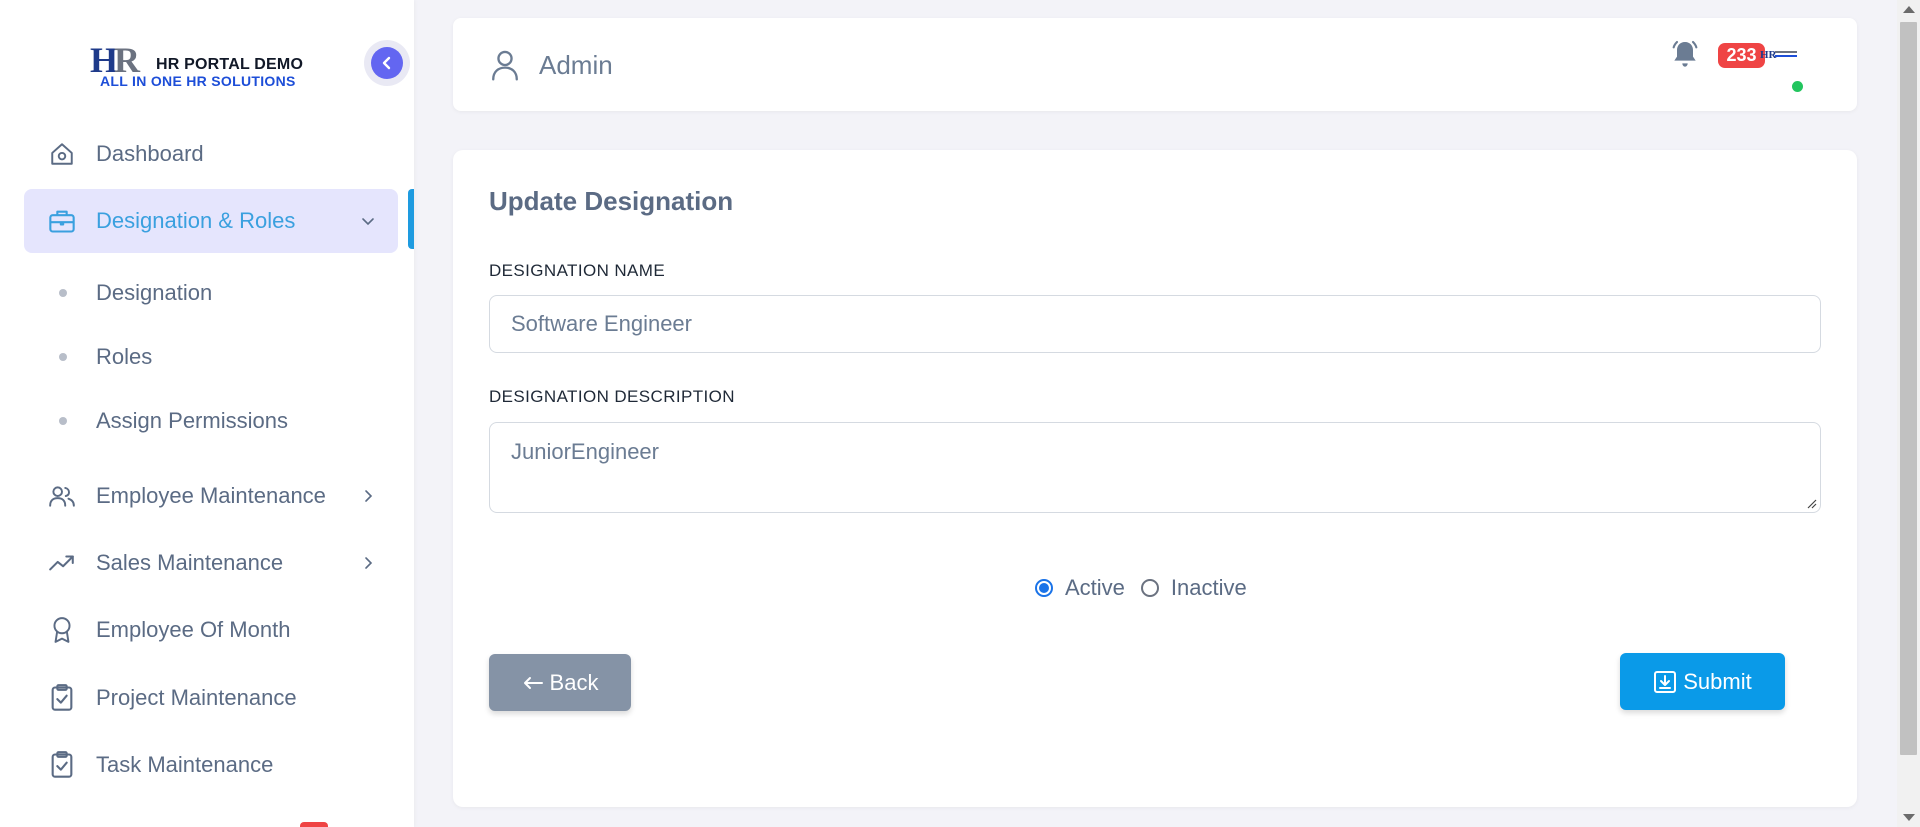  What do you see at coordinates (1769, 55) in the screenshot?
I see `svg-text: HR` at bounding box center [1769, 55].